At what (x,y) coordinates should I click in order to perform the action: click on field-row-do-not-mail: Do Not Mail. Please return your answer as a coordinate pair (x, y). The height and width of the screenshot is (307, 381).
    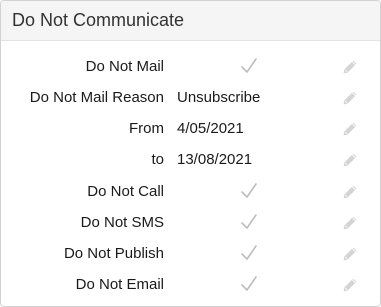
    Looking at the image, I should click on (190, 66).